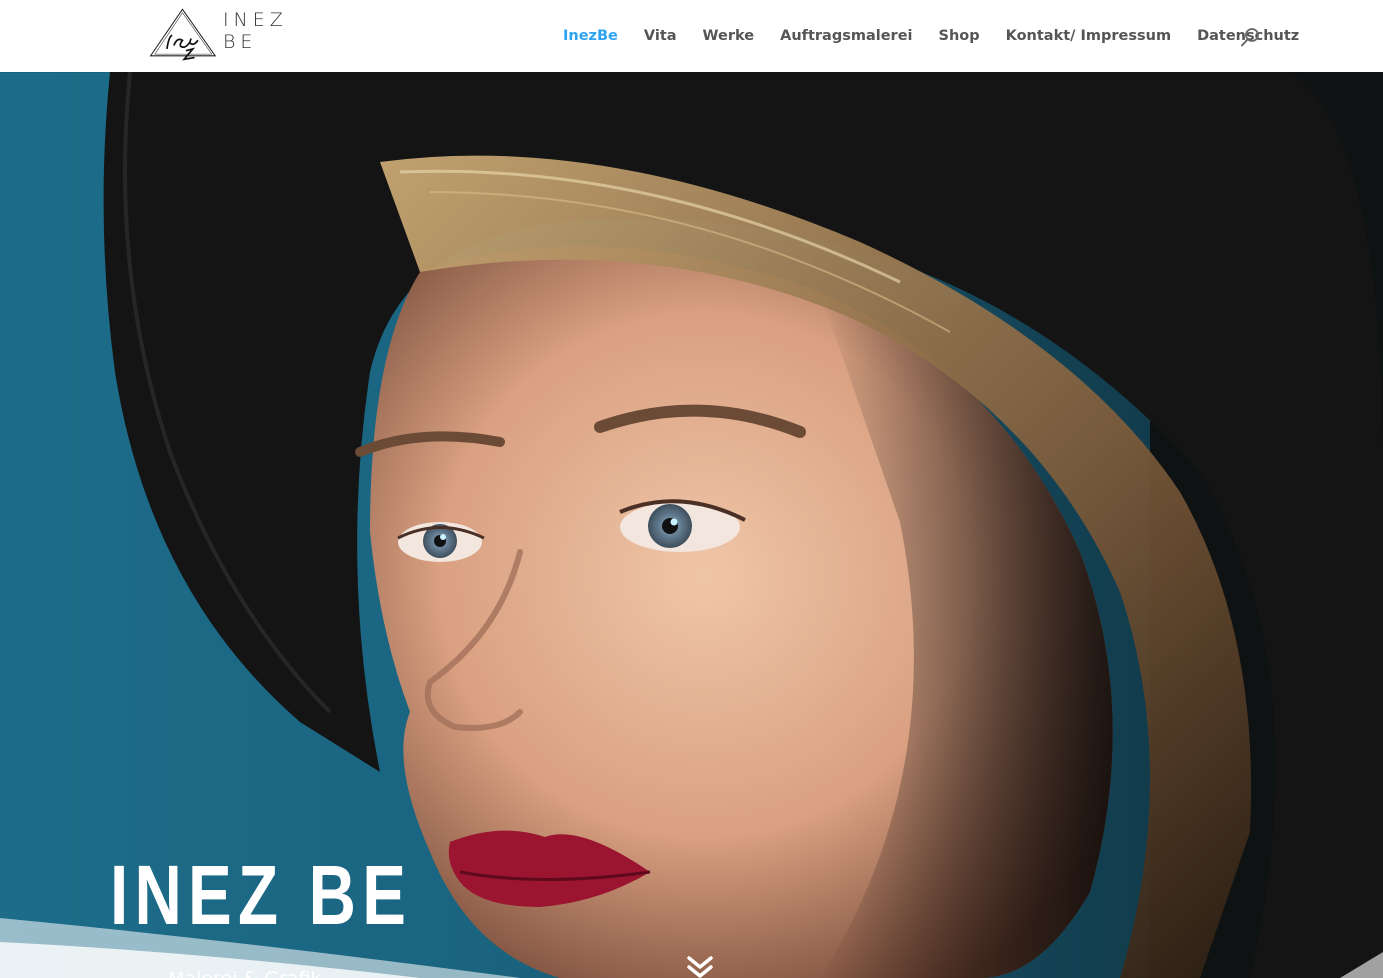 The width and height of the screenshot is (1383, 978). What do you see at coordinates (660, 36) in the screenshot?
I see `nav-item-vita: Vita` at bounding box center [660, 36].